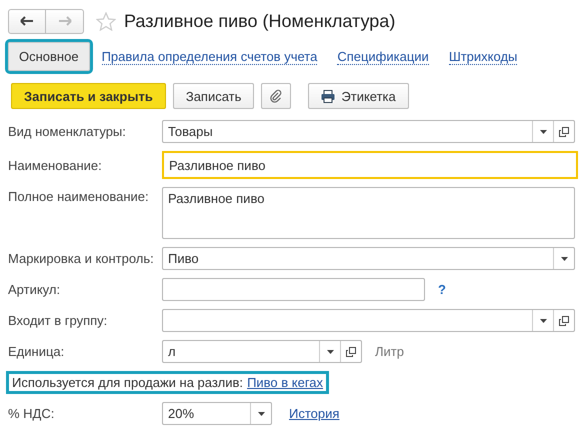 Image resolution: width=586 pixels, height=444 pixels. I want to click on input-field: Разливное пиво, so click(370, 165).